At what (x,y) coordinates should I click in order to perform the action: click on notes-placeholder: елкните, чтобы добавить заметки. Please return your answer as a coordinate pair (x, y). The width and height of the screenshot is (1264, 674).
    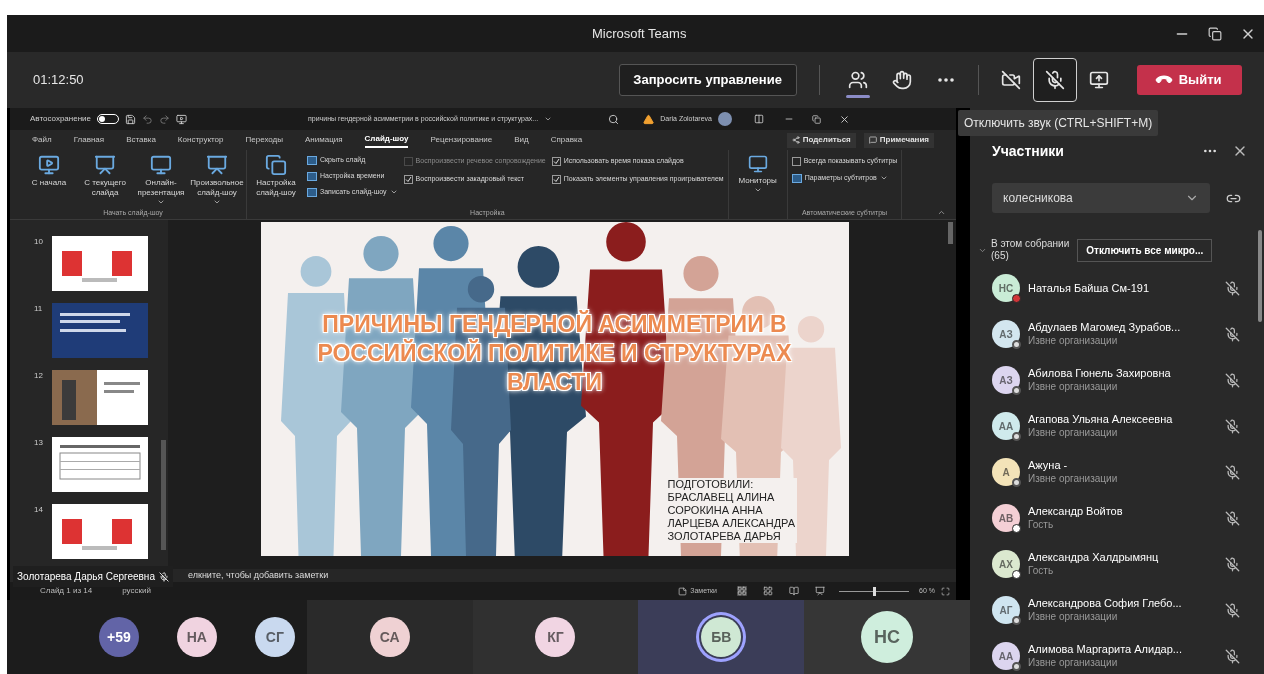
    Looking at the image, I should click on (258, 575).